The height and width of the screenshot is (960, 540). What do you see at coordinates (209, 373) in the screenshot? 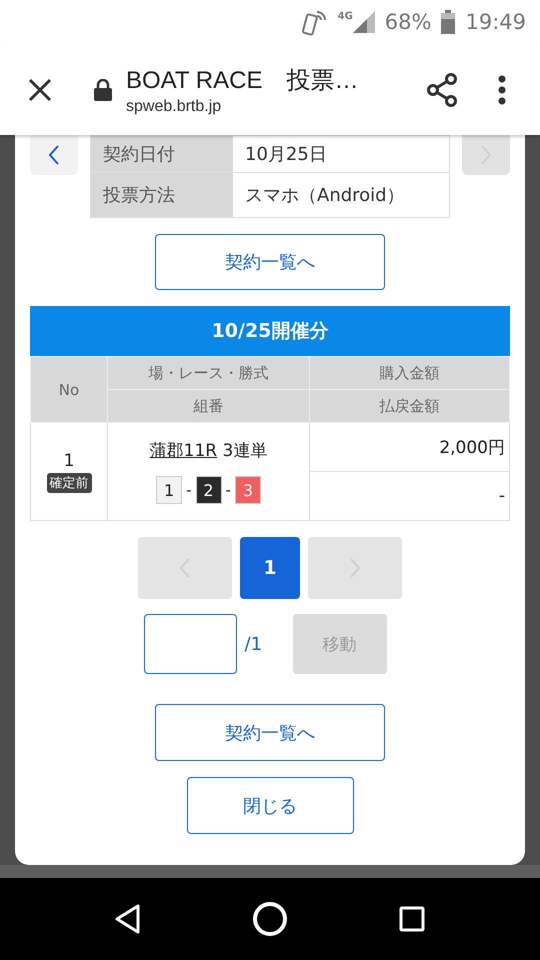
I see `column-header: 場・レース・勝式` at bounding box center [209, 373].